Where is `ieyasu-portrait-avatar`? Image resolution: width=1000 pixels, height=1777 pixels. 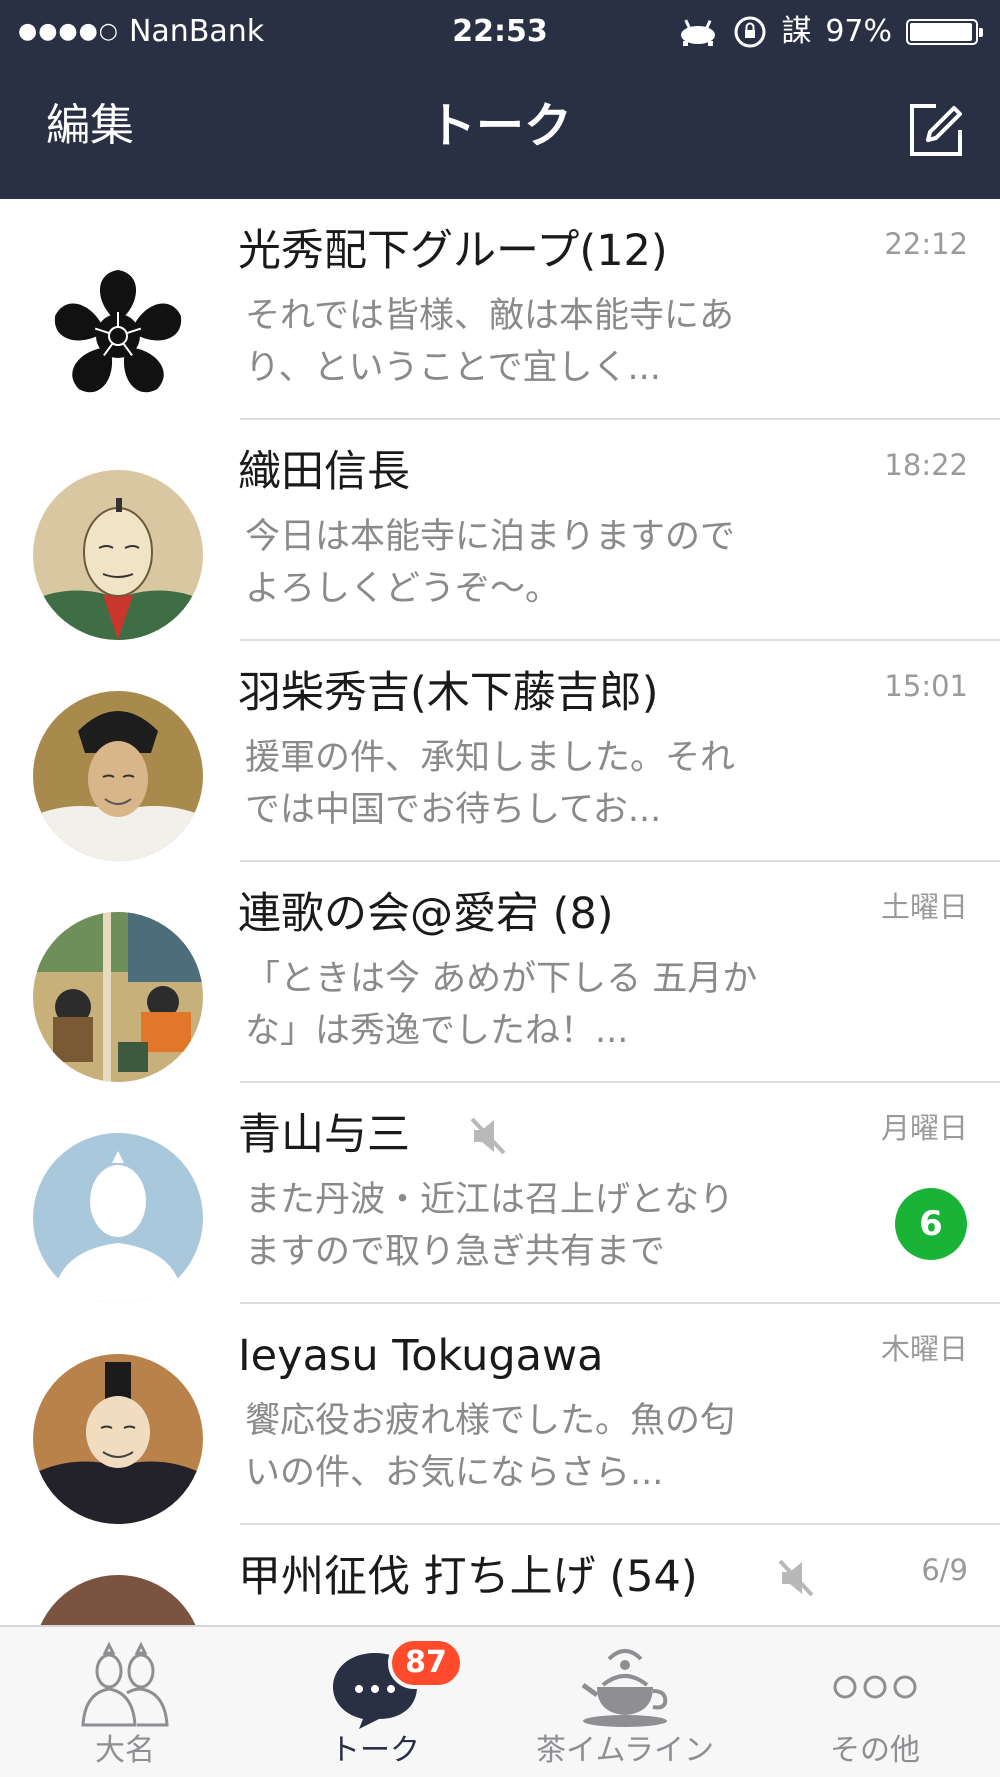 ieyasu-portrait-avatar is located at coordinates (118, 1439).